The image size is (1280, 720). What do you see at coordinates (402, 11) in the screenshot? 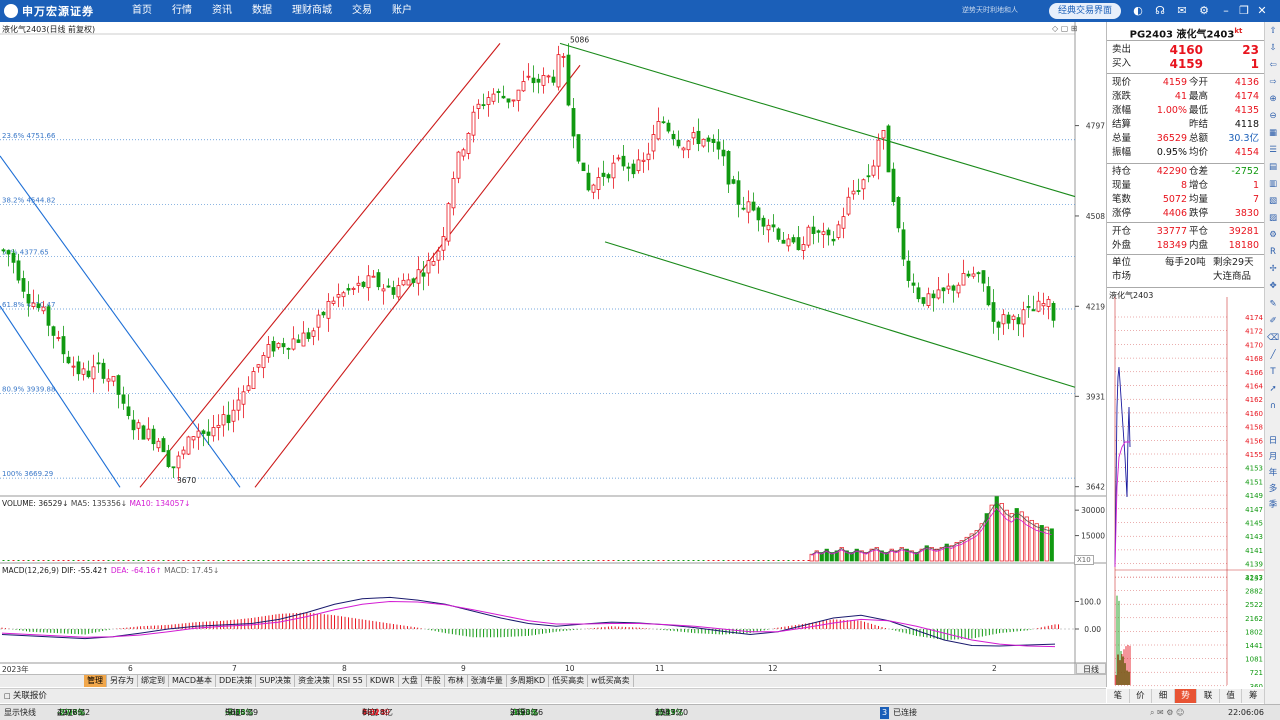
I see `menu-account: 账户` at bounding box center [402, 11].